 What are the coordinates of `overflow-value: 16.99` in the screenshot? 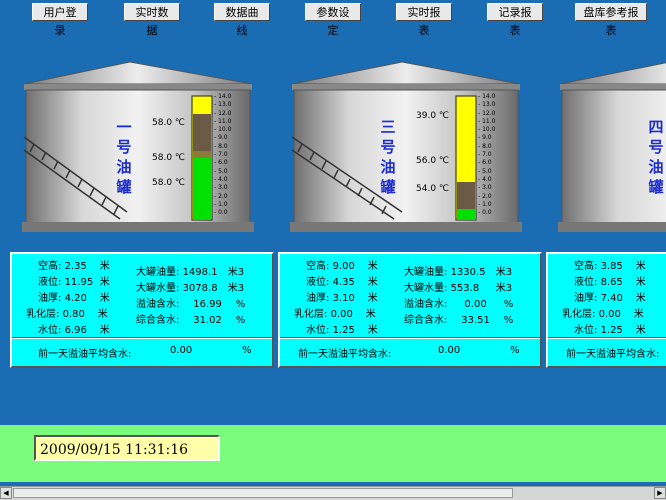 It's located at (207, 304).